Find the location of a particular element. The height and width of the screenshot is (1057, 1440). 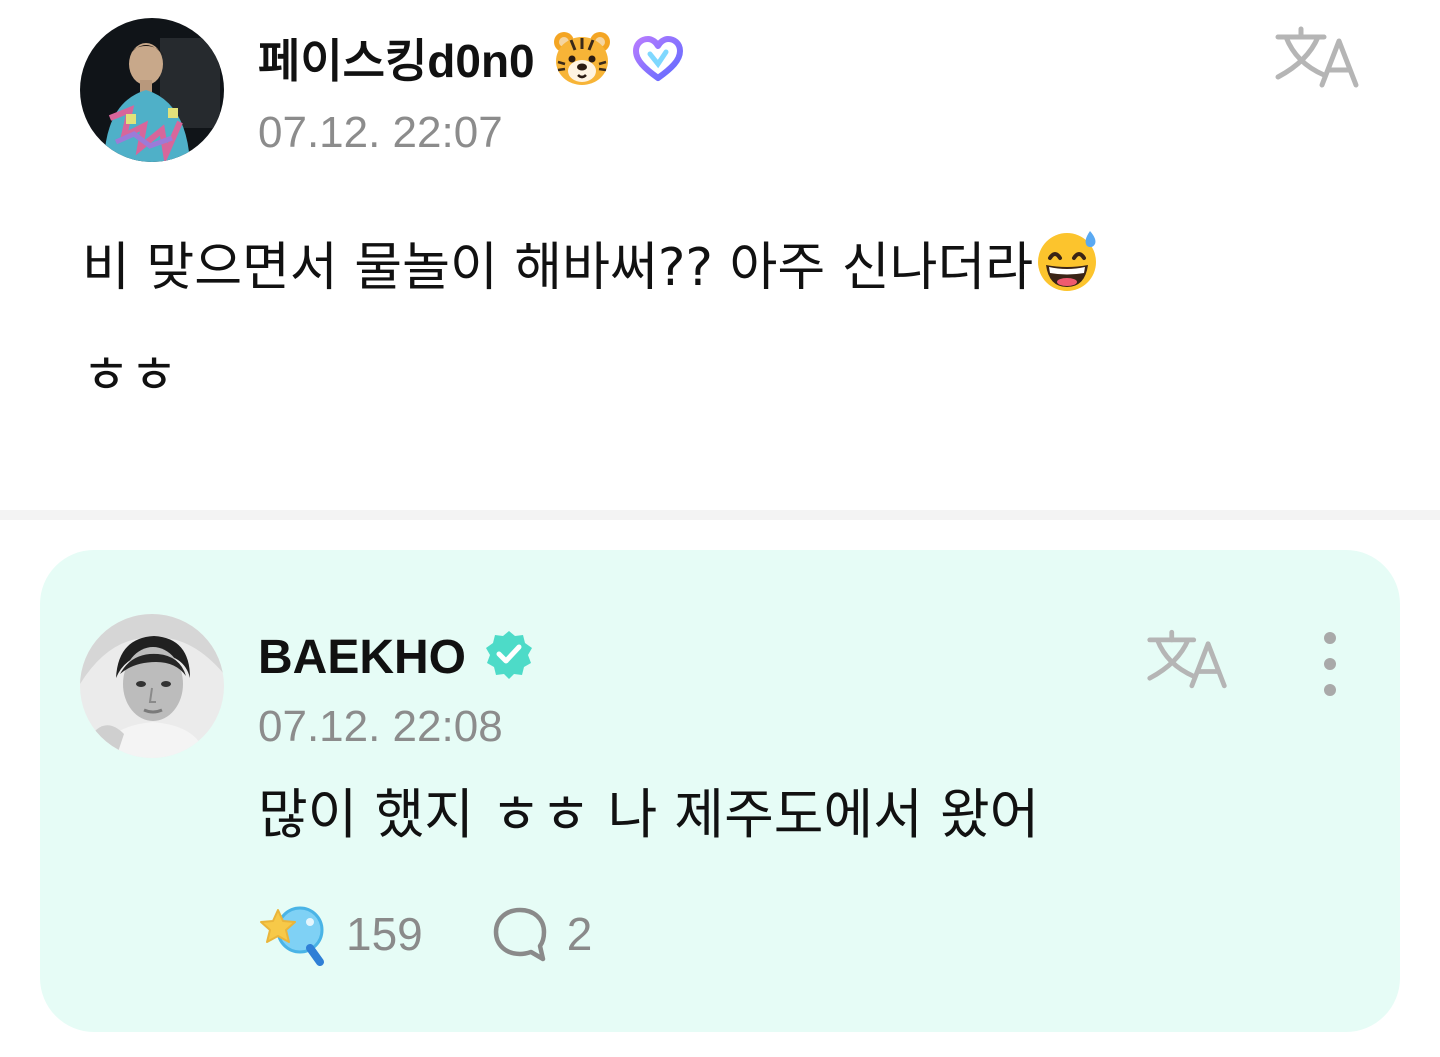

post-body-line-1: 비 맞으면서 물놀이 해바써?? 아주 신나더라 is located at coordinates (558, 268).